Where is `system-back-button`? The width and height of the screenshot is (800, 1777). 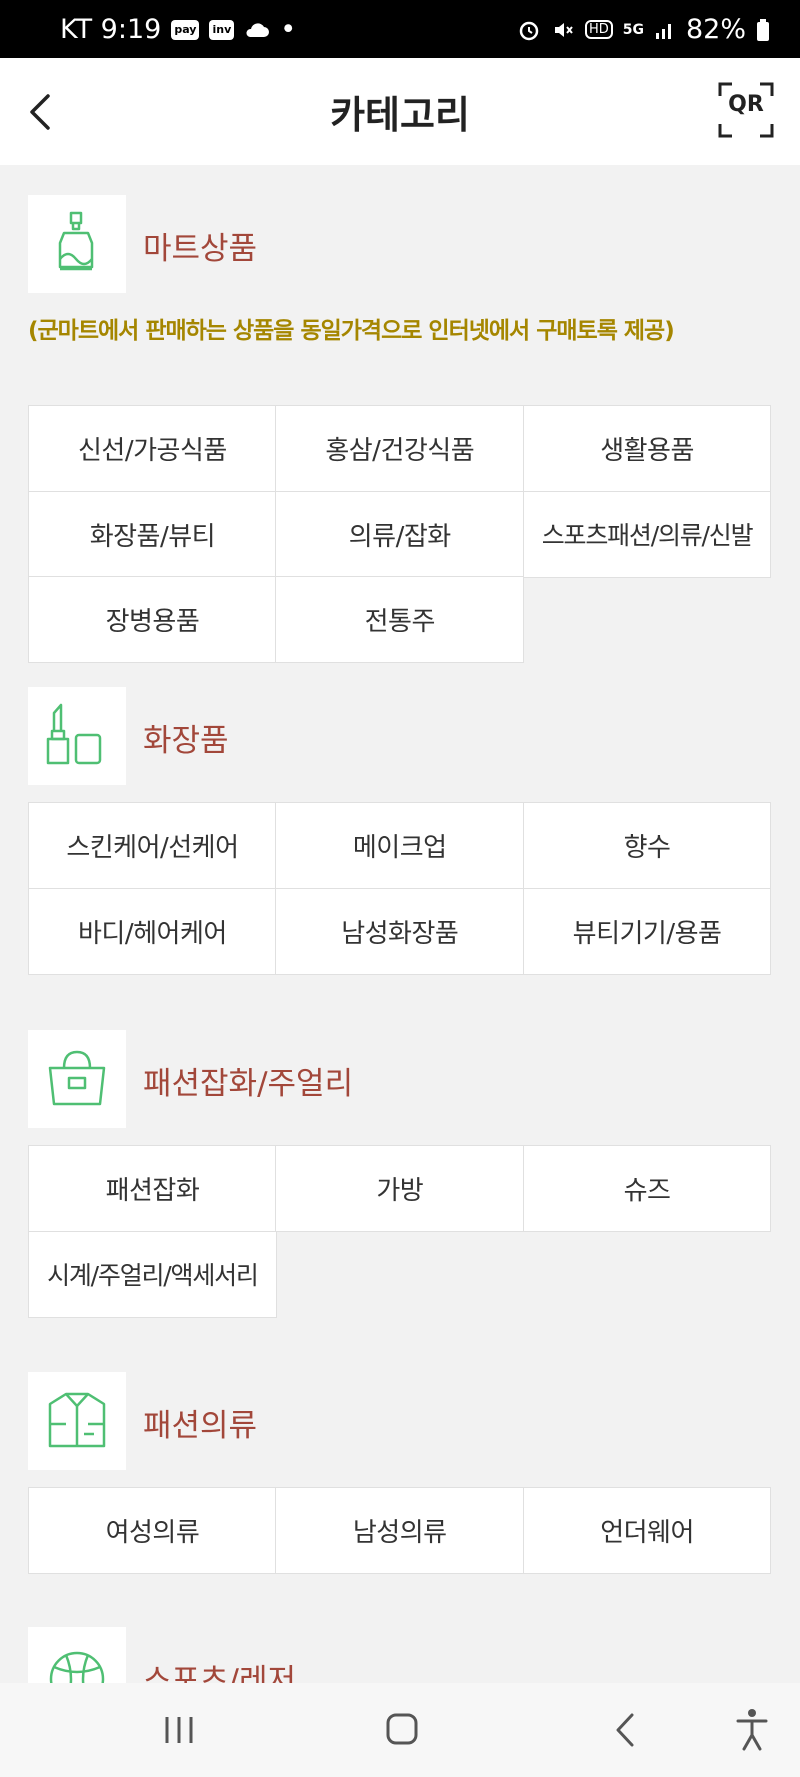
system-back-button is located at coordinates (626, 1730).